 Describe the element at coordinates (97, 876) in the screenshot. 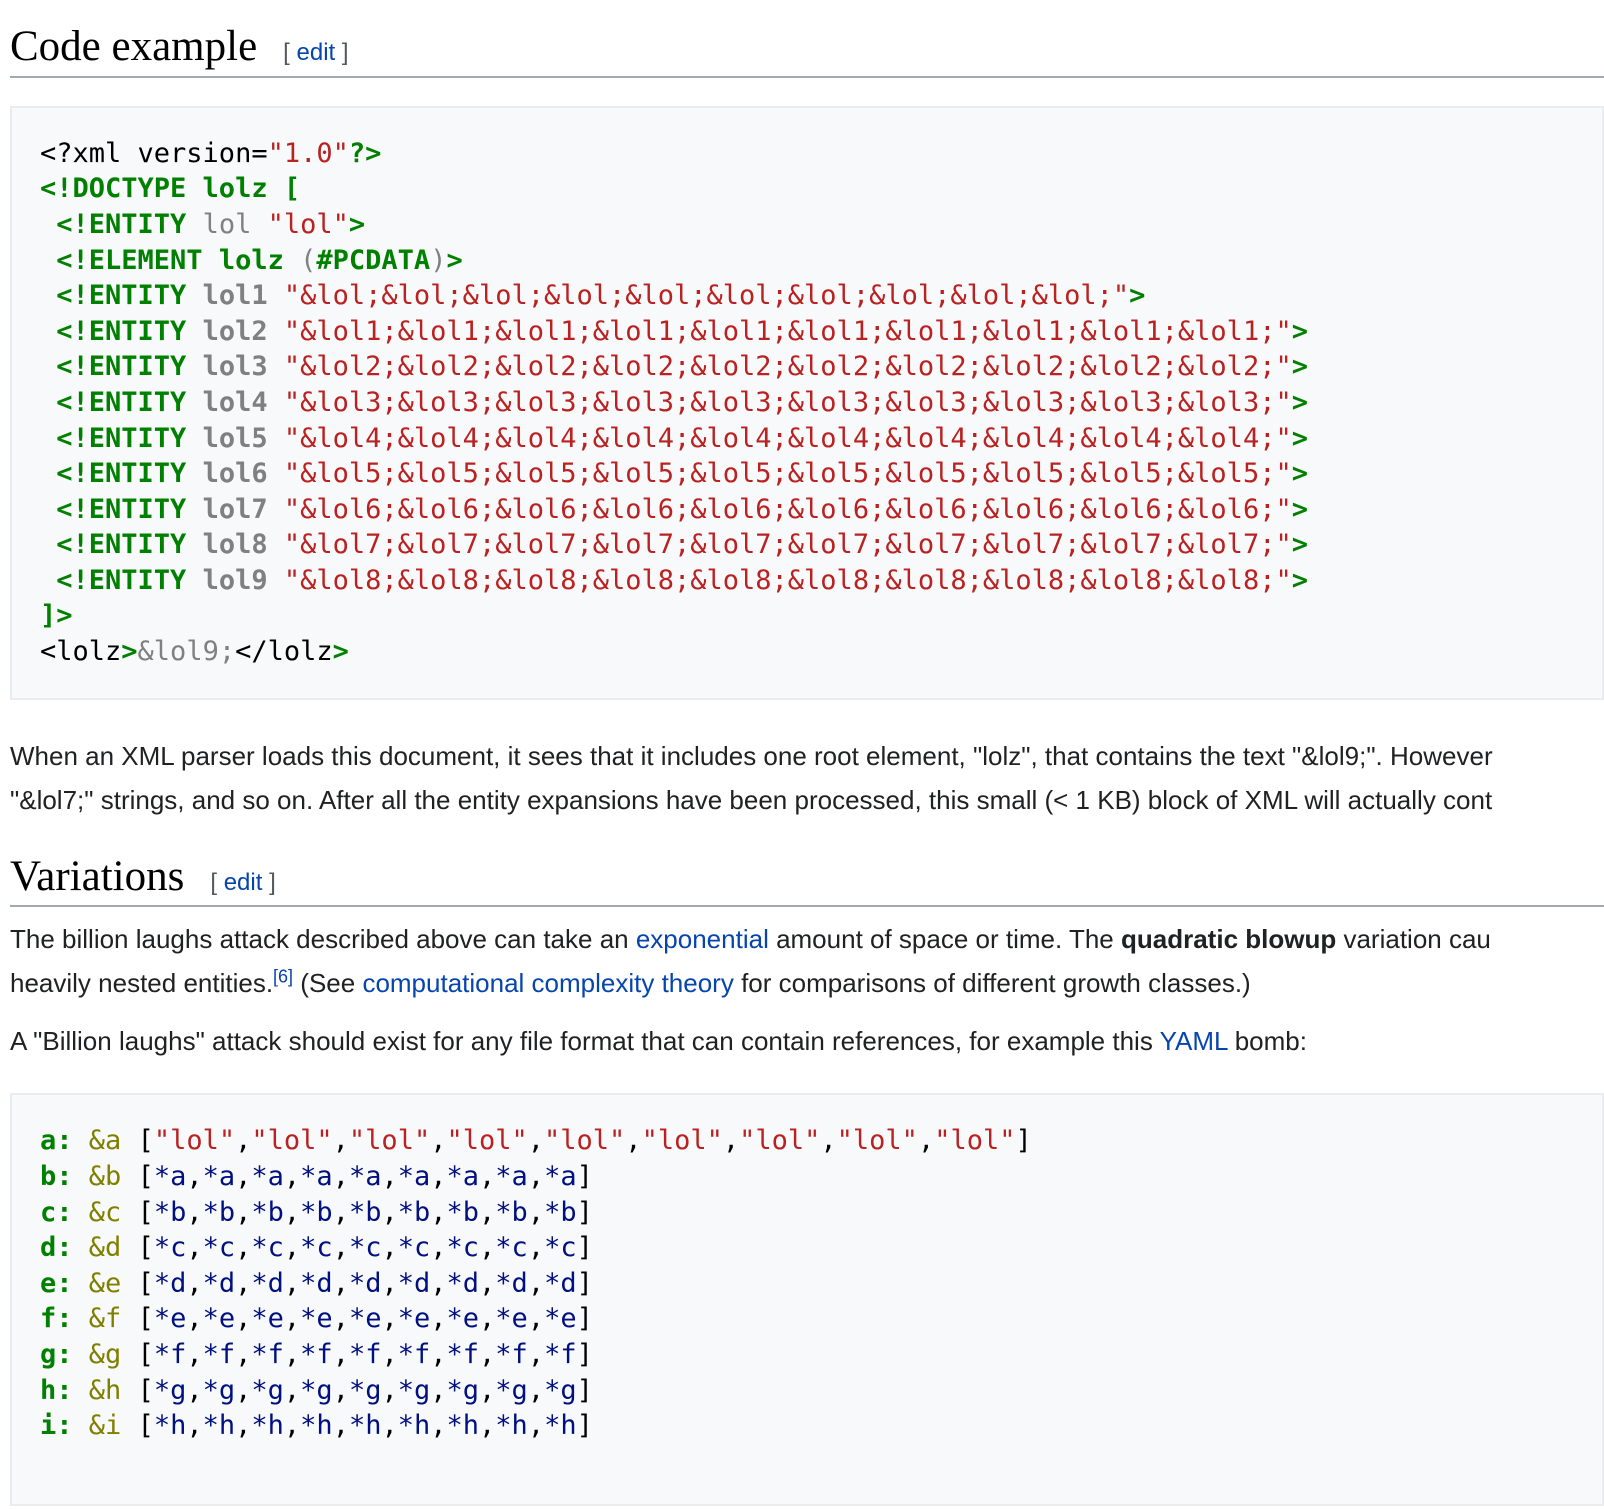

I see `section-title: Variations` at that location.